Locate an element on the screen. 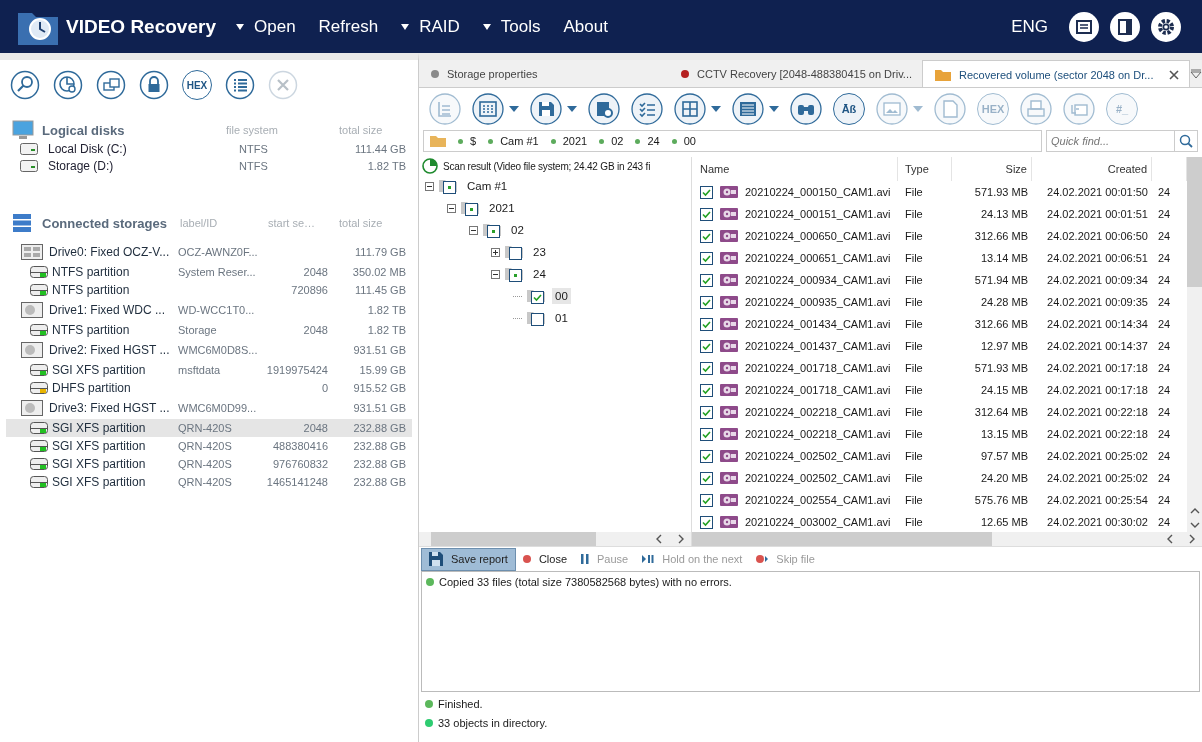 This screenshot has height=742, width=1202. save-icon is located at coordinates (546, 109).